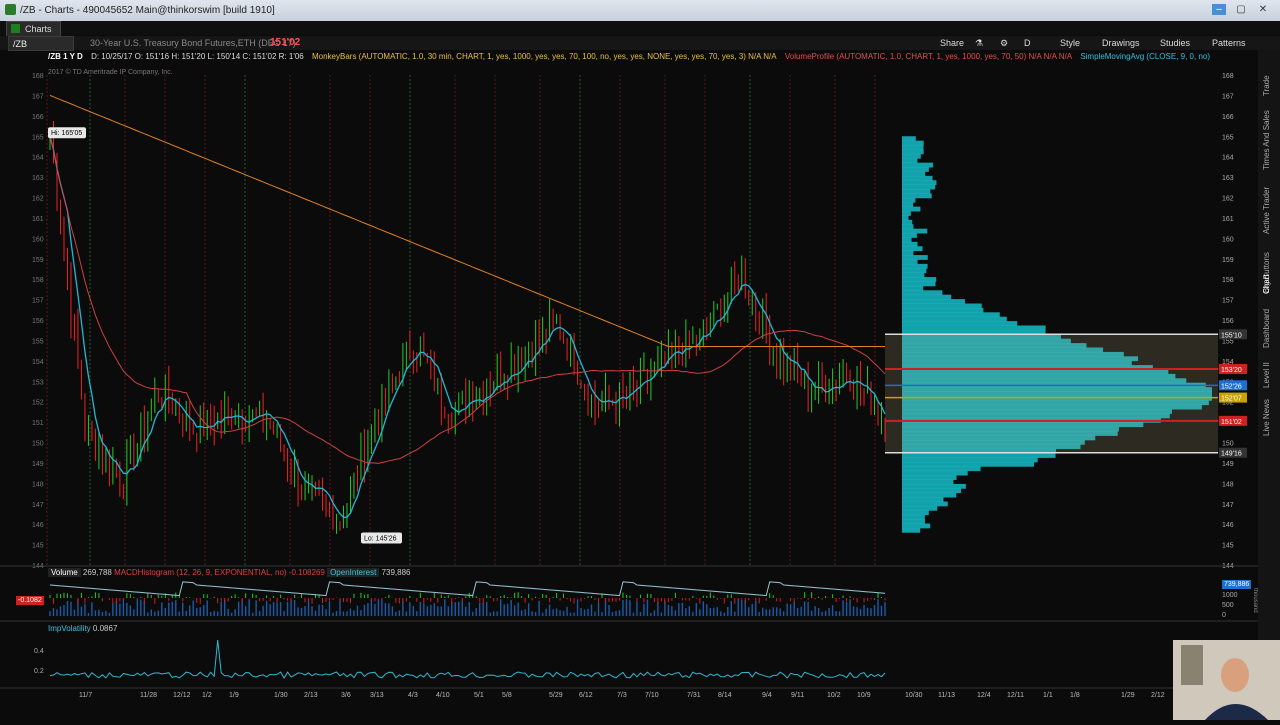 The image size is (1280, 725). Describe the element at coordinates (1269, 414) in the screenshot. I see `sidebar-item-live-news: Live News` at that location.